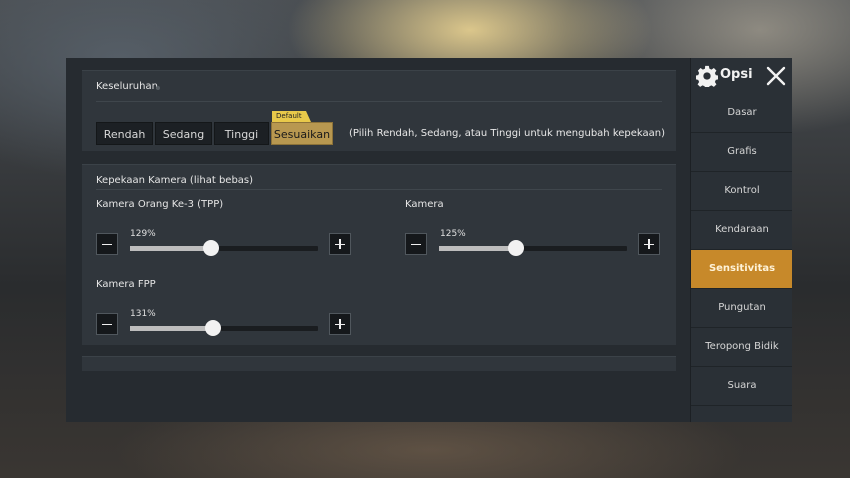  I want to click on camera-increase-button, so click(649, 244).